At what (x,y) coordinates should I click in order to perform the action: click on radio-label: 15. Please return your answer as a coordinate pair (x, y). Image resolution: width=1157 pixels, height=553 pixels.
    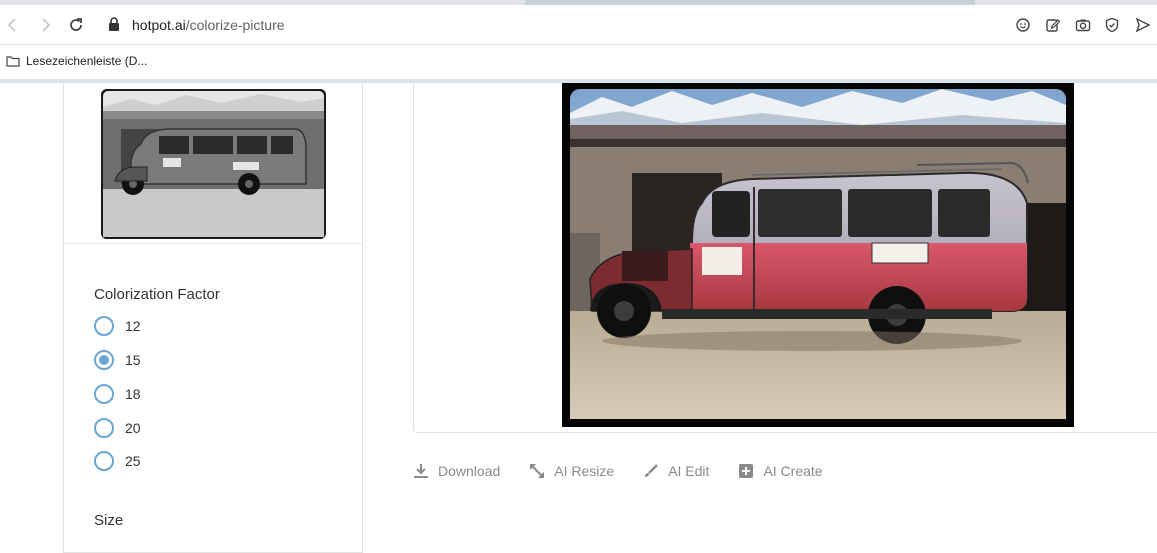
    Looking at the image, I should click on (133, 360).